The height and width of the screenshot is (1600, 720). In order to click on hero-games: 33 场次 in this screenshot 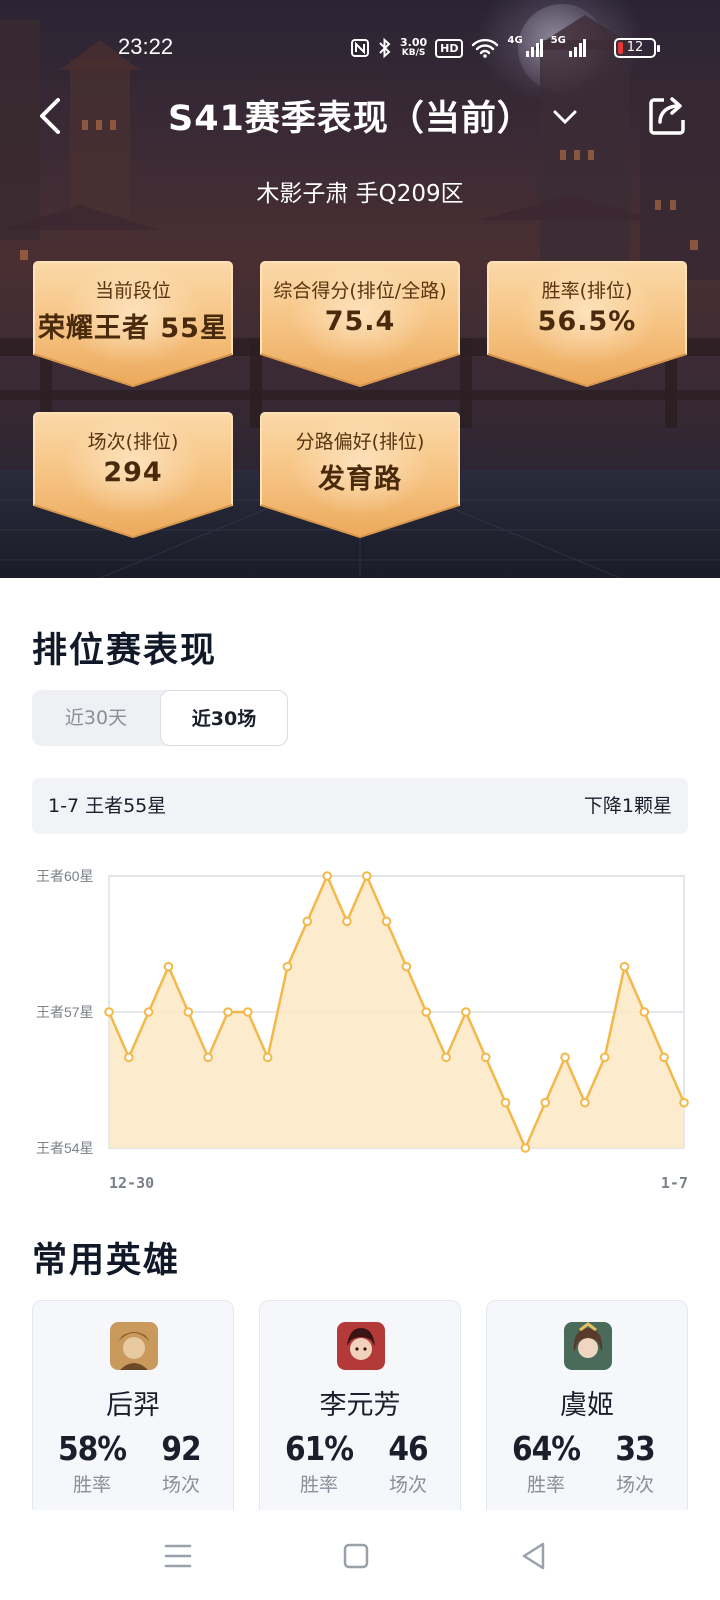, I will do `click(635, 1463)`.